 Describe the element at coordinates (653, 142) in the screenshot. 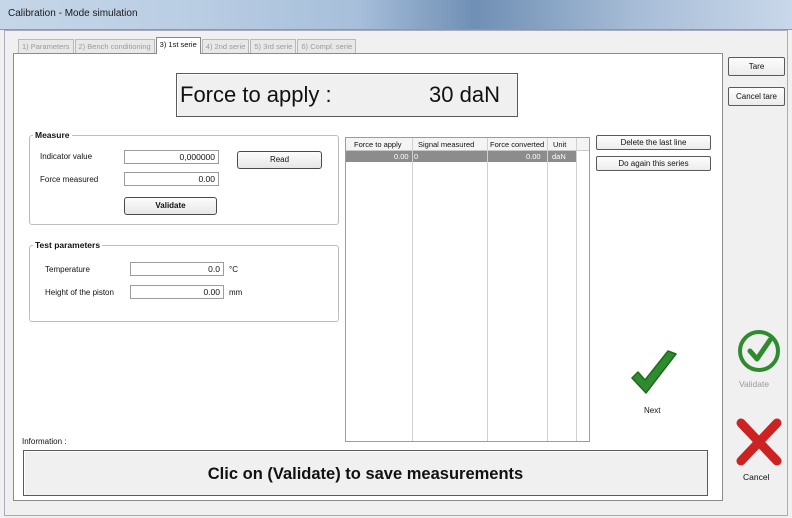

I see `delete-last-line-button: Delete the last line` at that location.